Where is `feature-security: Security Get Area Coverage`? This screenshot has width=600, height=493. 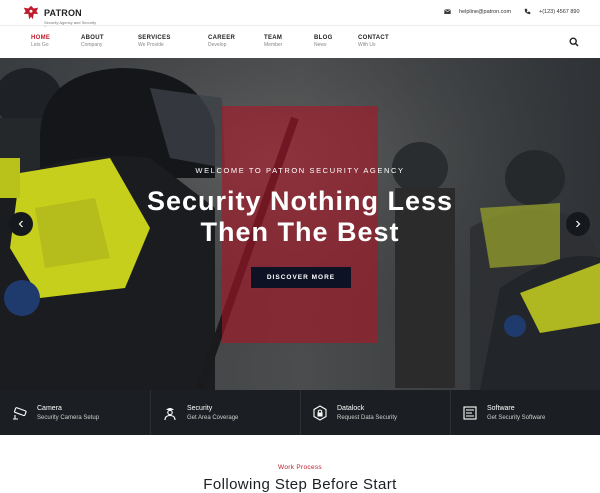
feature-security: Security Get Area Coverage is located at coordinates (200, 412).